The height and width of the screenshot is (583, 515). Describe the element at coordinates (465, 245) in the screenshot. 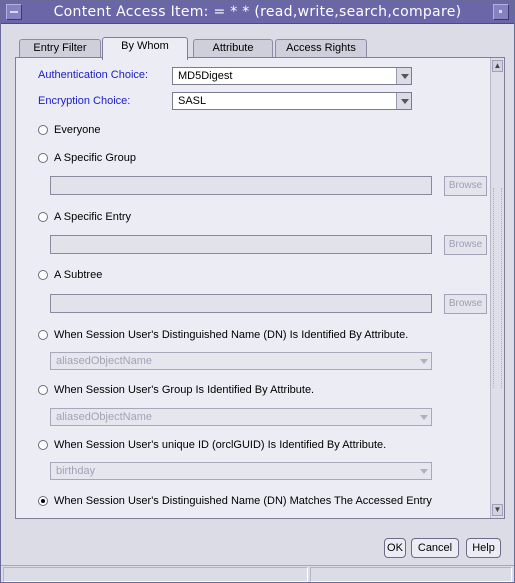

I see `entry-browse-button: Browse` at that location.